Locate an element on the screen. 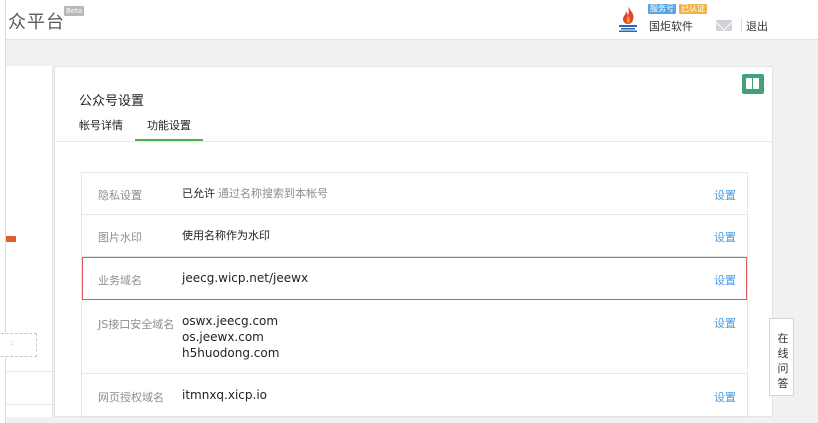  setting-value: 已允许 通过名称搜索到本帐号 is located at coordinates (255, 194).